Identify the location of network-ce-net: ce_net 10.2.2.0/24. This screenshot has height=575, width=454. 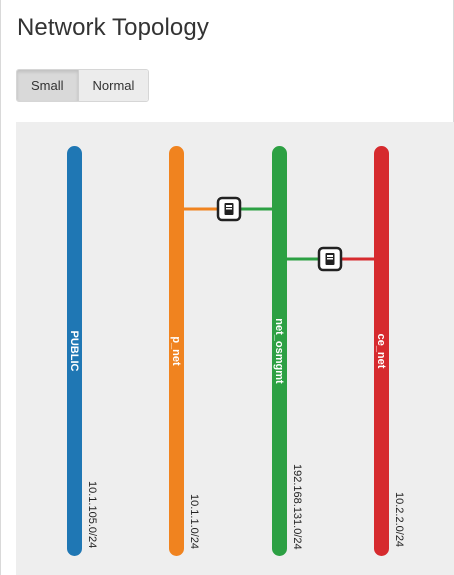
(389, 351).